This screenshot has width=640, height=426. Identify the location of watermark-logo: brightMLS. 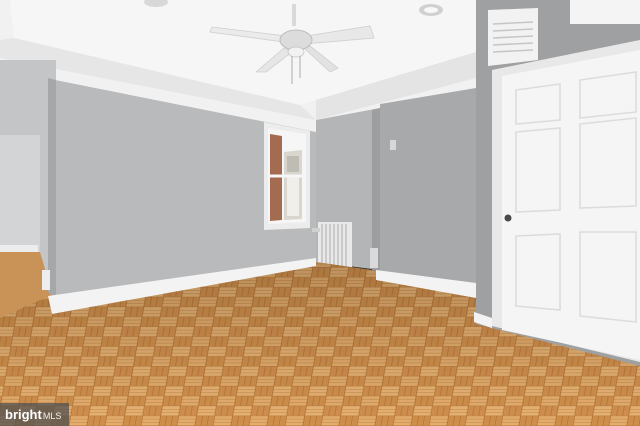
(34, 414).